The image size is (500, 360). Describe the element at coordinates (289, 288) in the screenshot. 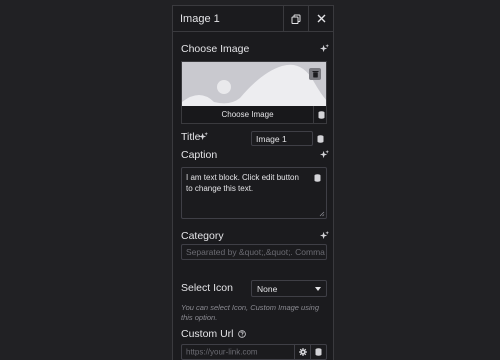

I see `select-icon-dropdown: None` at that location.